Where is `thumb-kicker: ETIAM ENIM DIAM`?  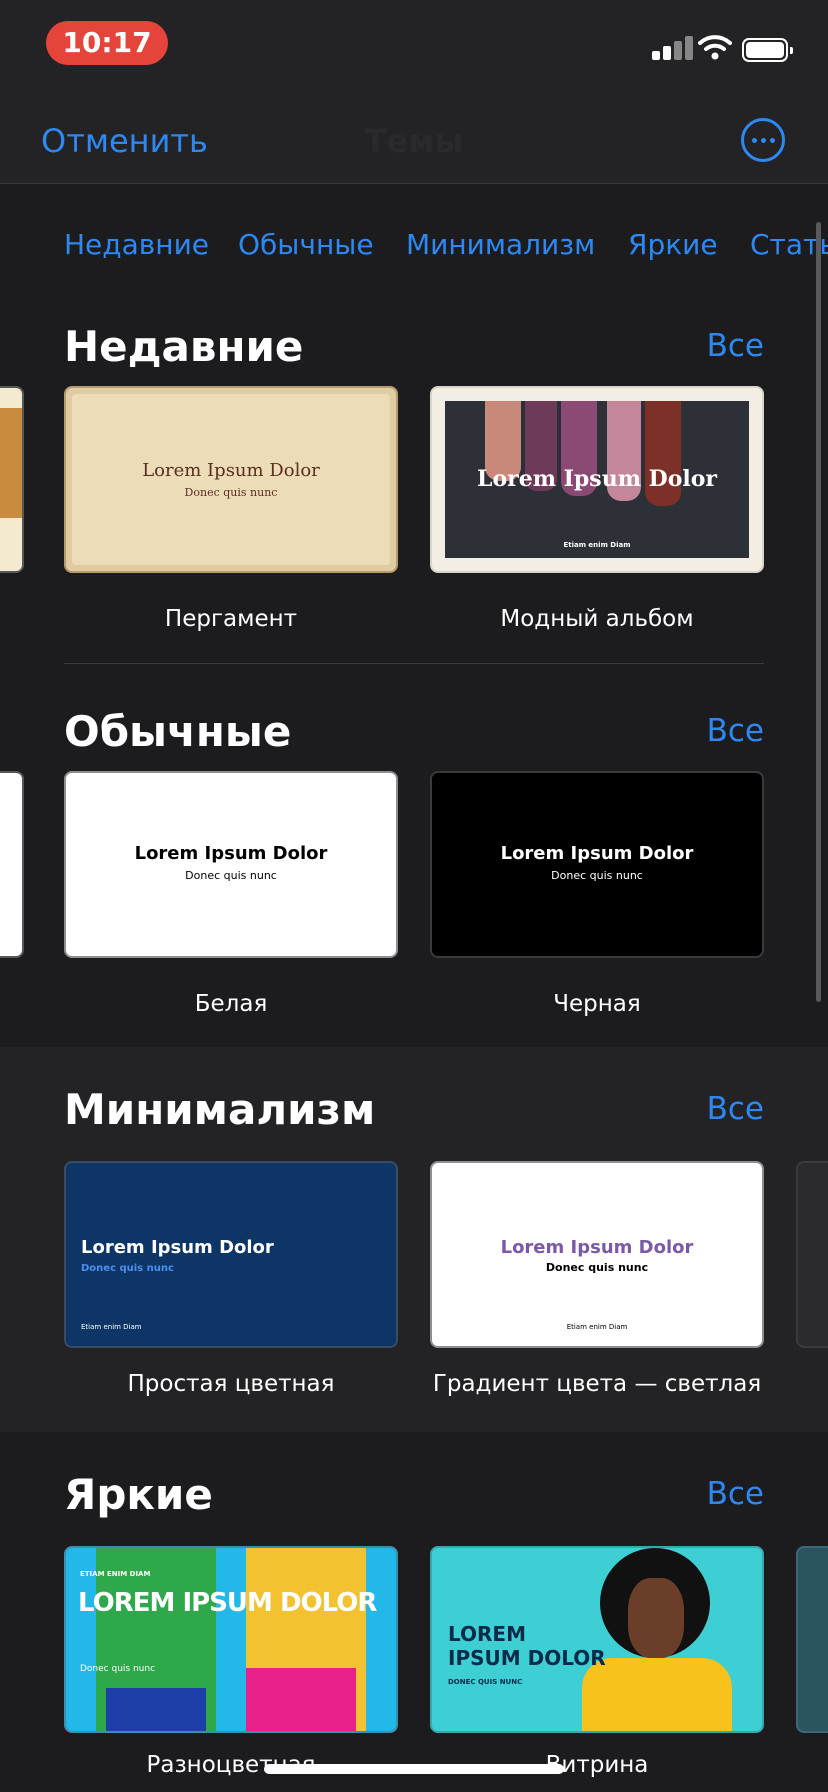
thumb-kicker: ETIAM ENIM DIAM is located at coordinates (115, 1574).